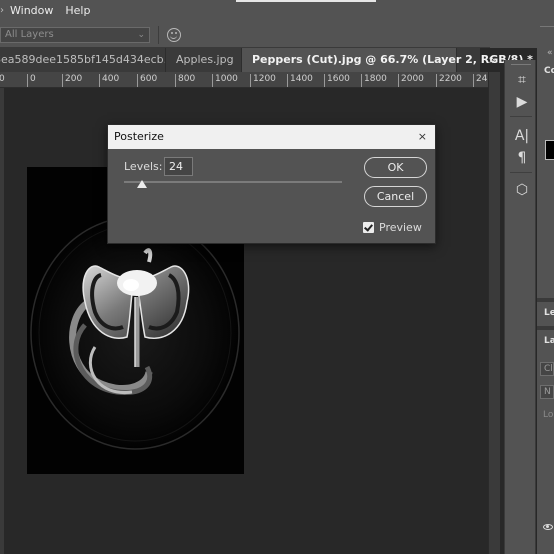  What do you see at coordinates (548, 415) in the screenshot?
I see `lock-label: Lo` at bounding box center [548, 415].